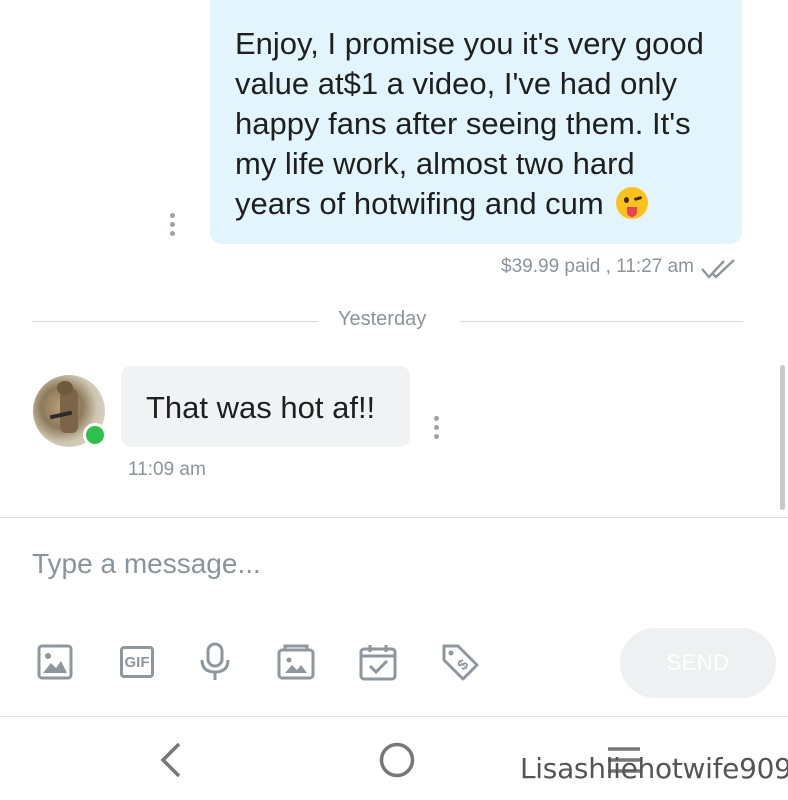 This screenshot has width=788, height=800. Describe the element at coordinates (632, 203) in the screenshot. I see `winking-tongue-emoji-icon` at that location.